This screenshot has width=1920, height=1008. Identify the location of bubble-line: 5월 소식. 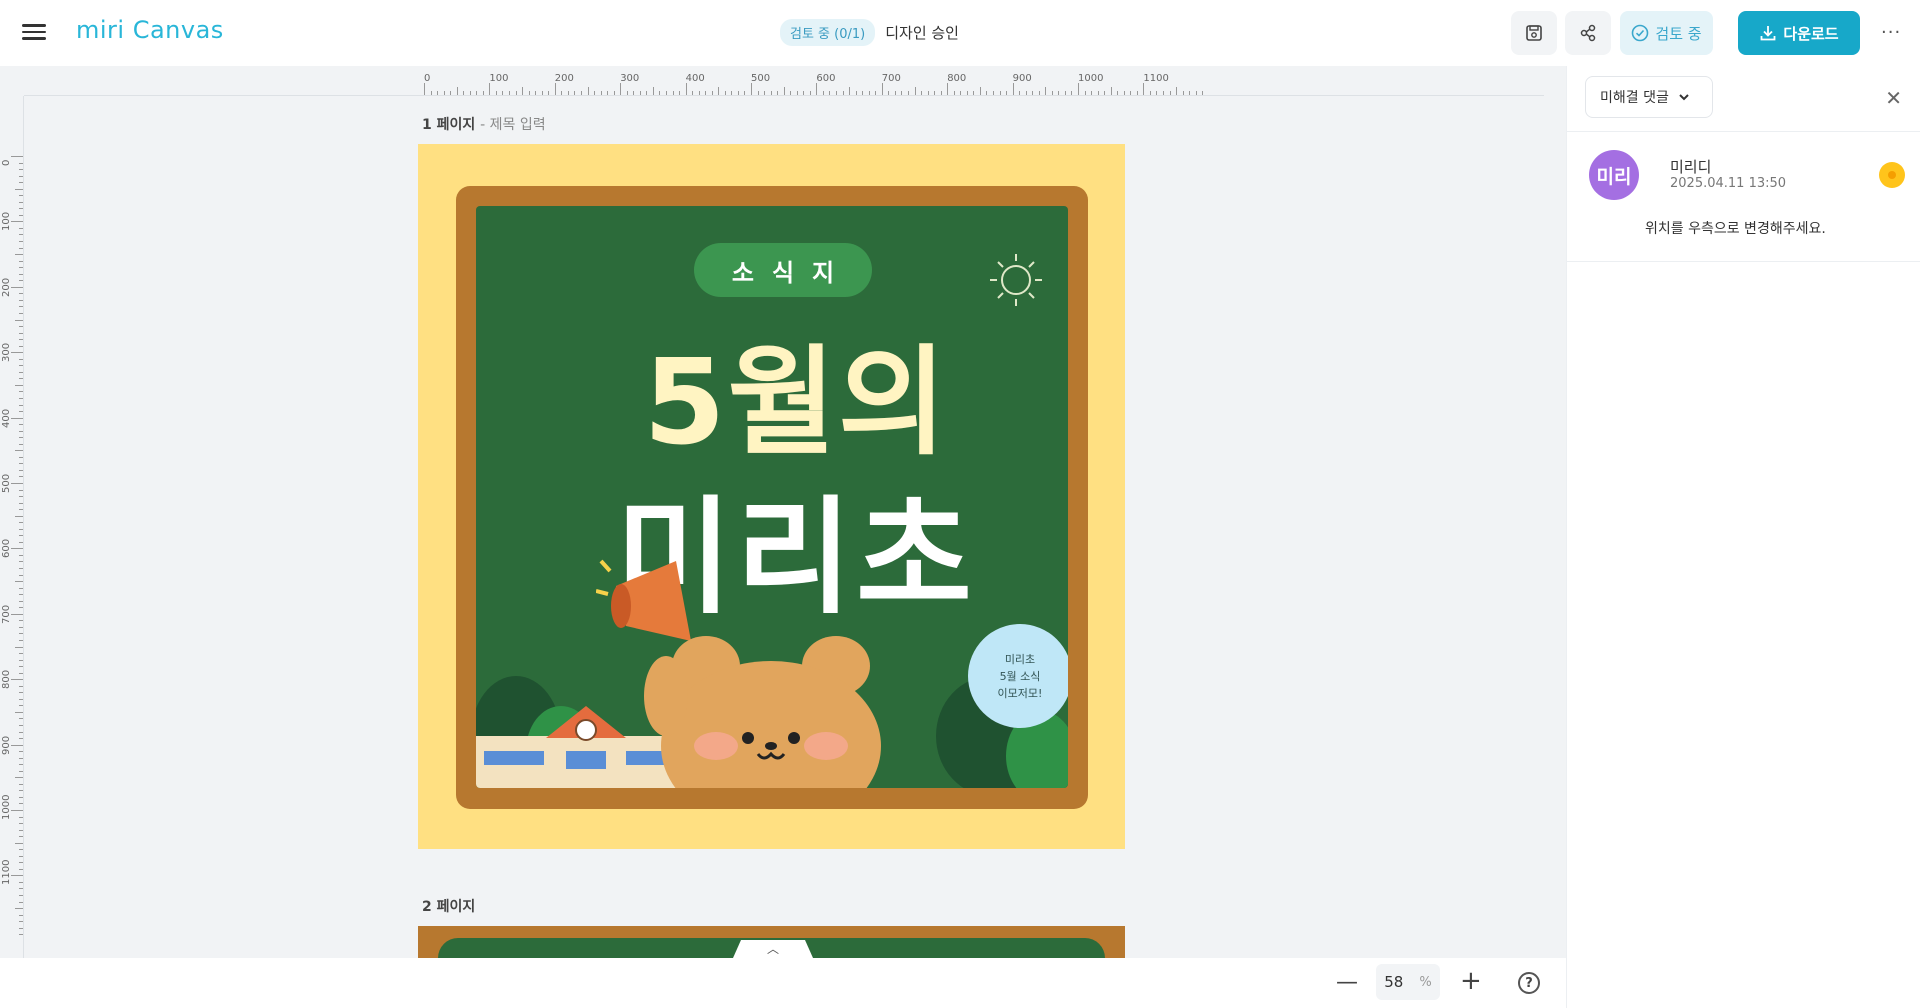
(1020, 676).